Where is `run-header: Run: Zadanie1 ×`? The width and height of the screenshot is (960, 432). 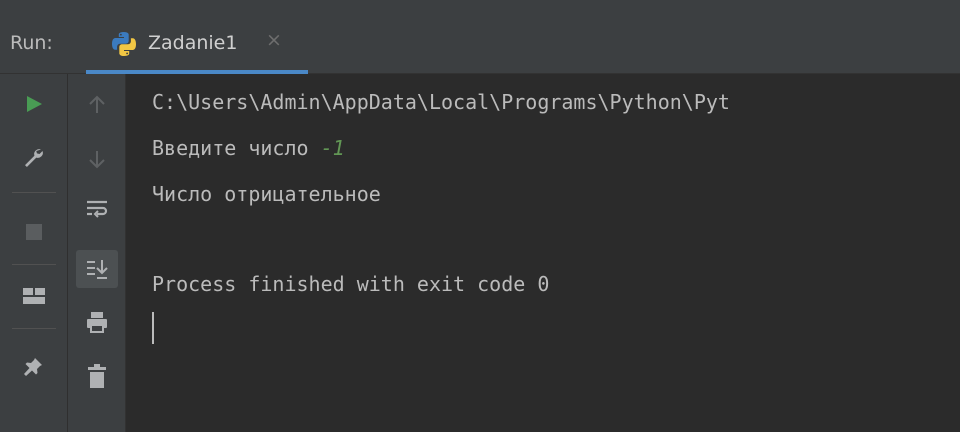 run-header: Run: Zadanie1 × is located at coordinates (480, 43).